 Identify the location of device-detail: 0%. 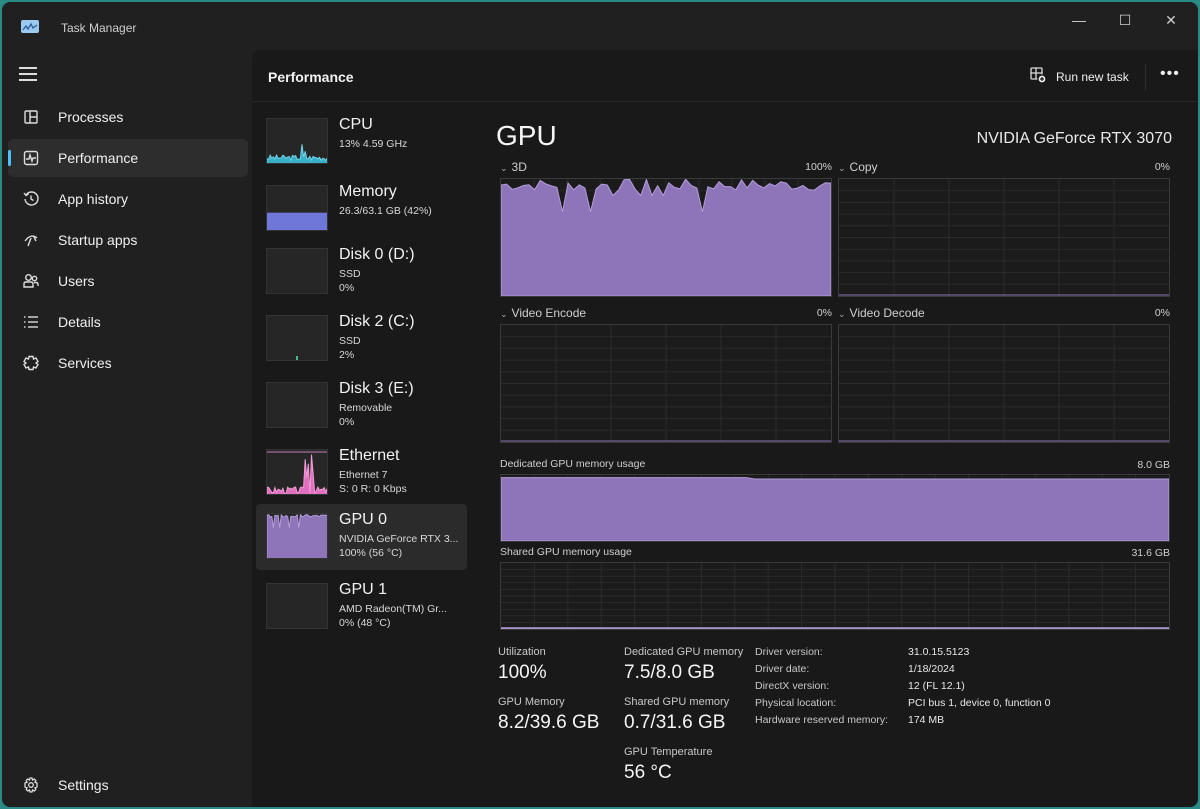
(347, 288).